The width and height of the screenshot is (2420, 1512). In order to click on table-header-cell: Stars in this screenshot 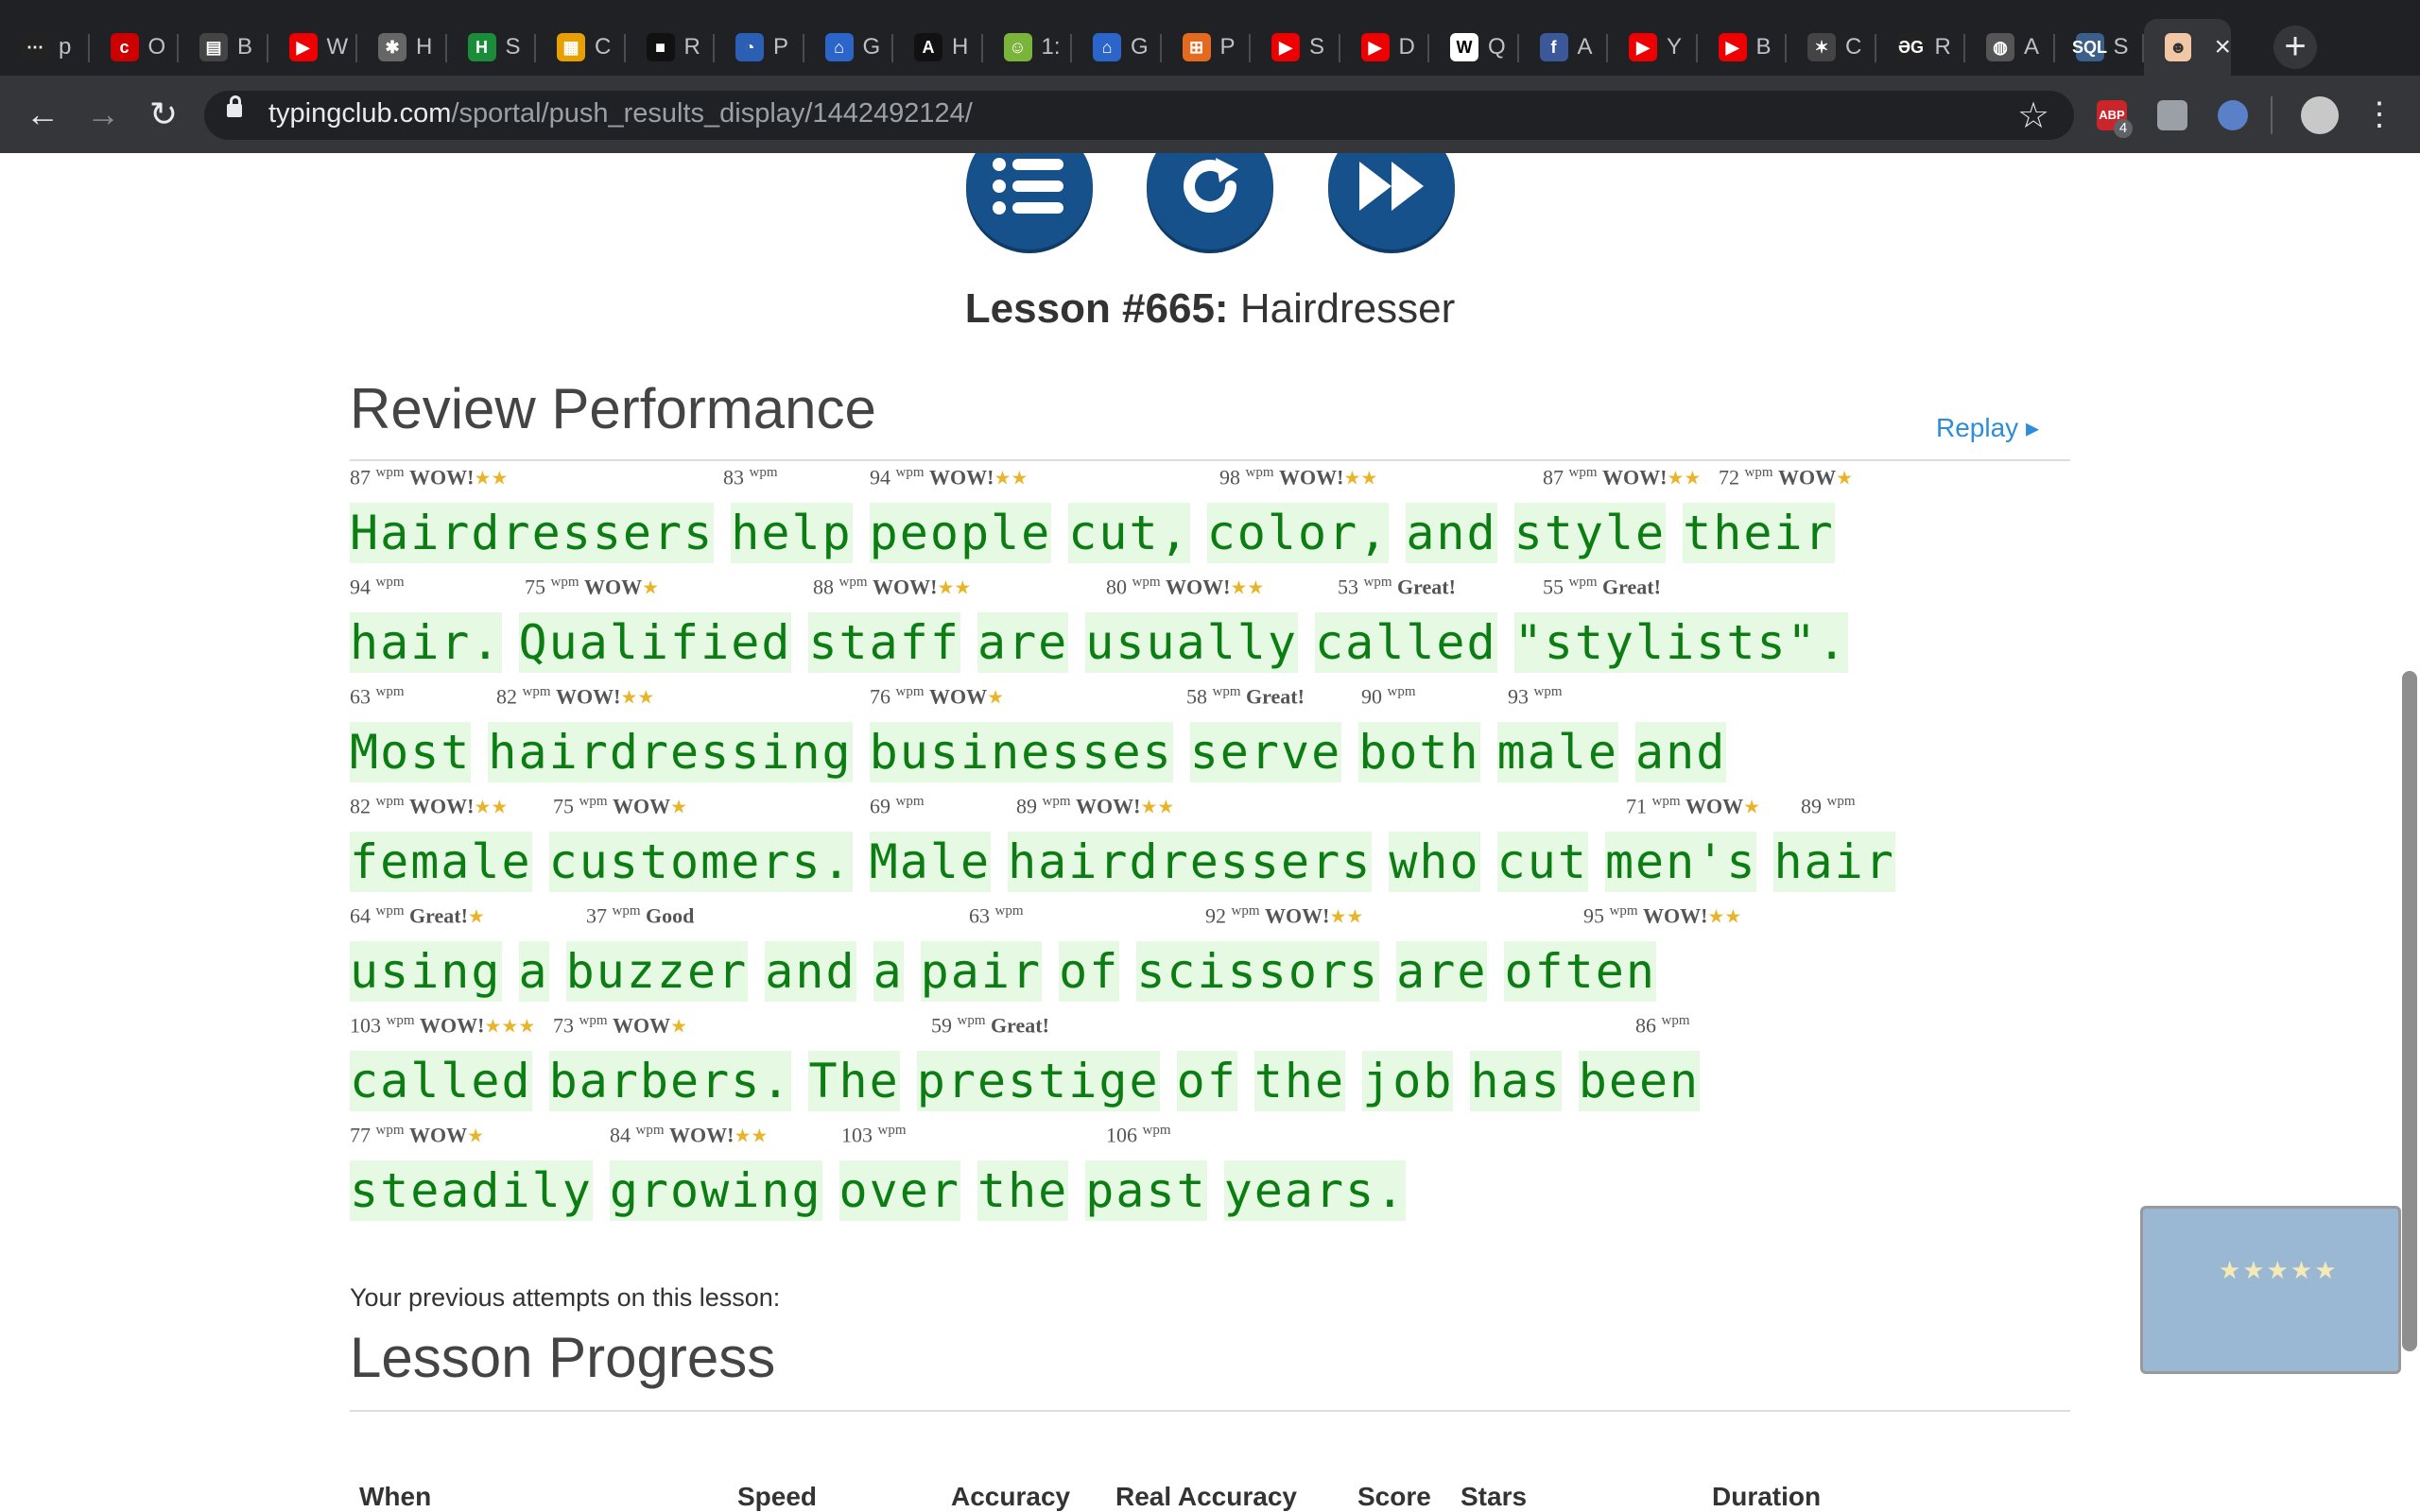, I will do `click(1494, 1497)`.